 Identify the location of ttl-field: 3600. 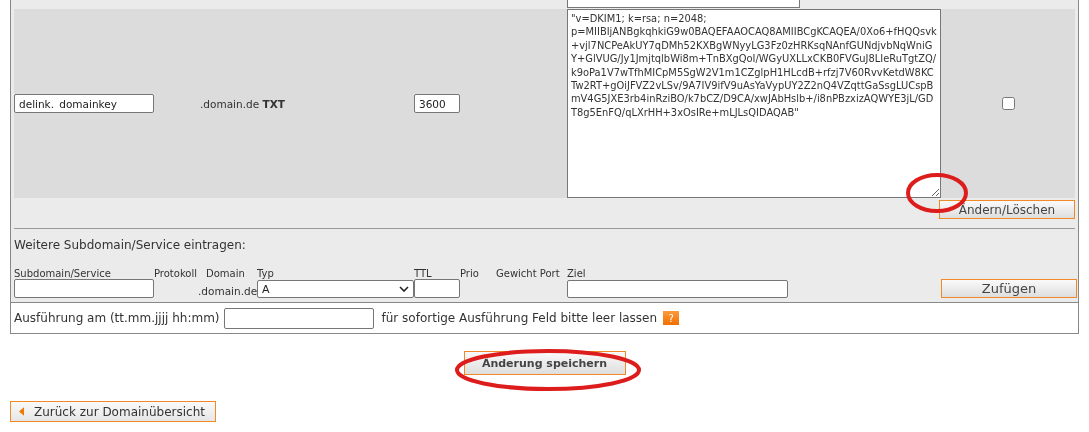
(437, 103).